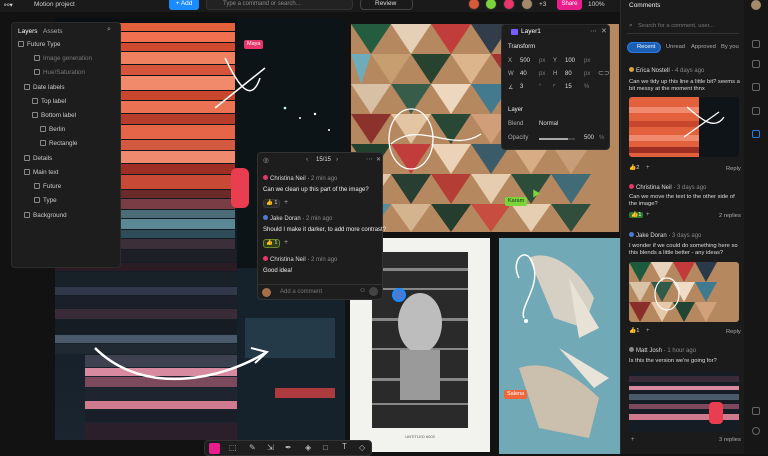  Describe the element at coordinates (94, 130) in the screenshot. I see `layer-item: Berlin` at that location.